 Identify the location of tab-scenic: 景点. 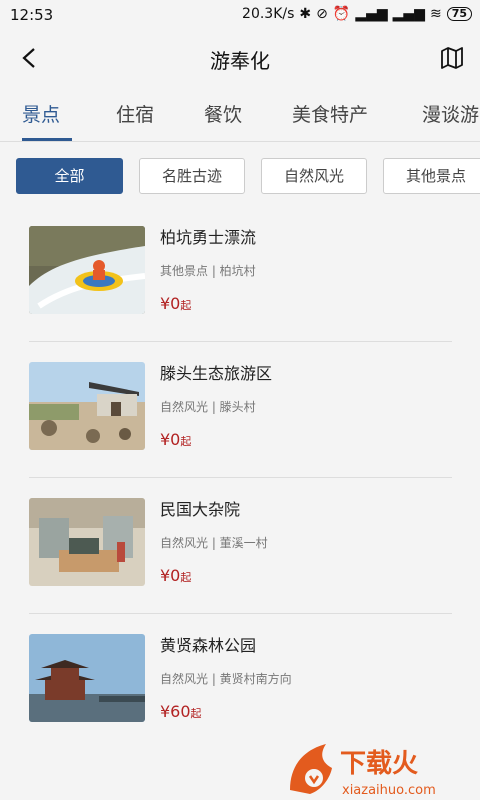
(41, 113).